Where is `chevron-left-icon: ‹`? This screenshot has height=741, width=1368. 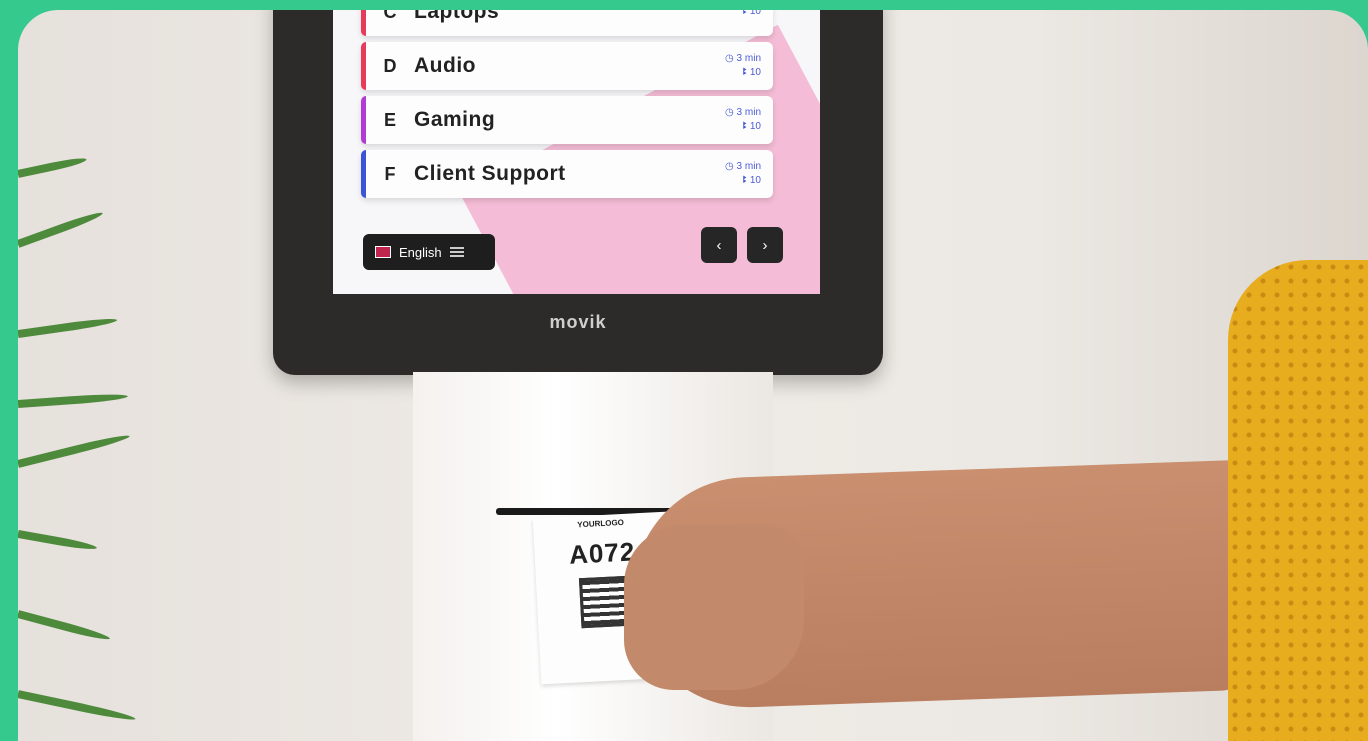 chevron-left-icon: ‹ is located at coordinates (719, 245).